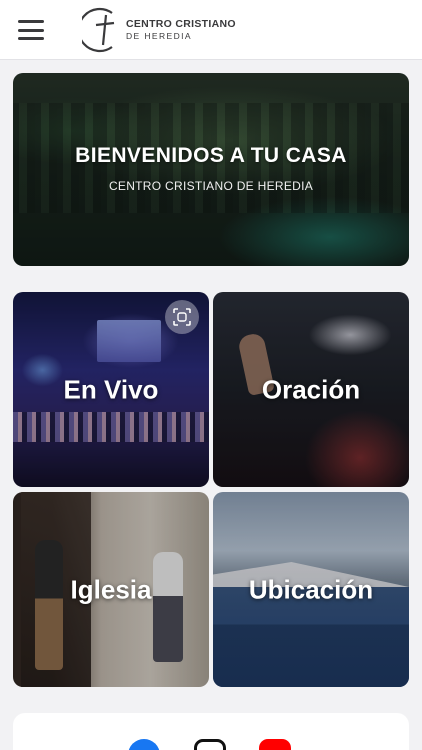  What do you see at coordinates (181, 24) in the screenshot?
I see `logo-title: CENTRO CRISTIANO` at bounding box center [181, 24].